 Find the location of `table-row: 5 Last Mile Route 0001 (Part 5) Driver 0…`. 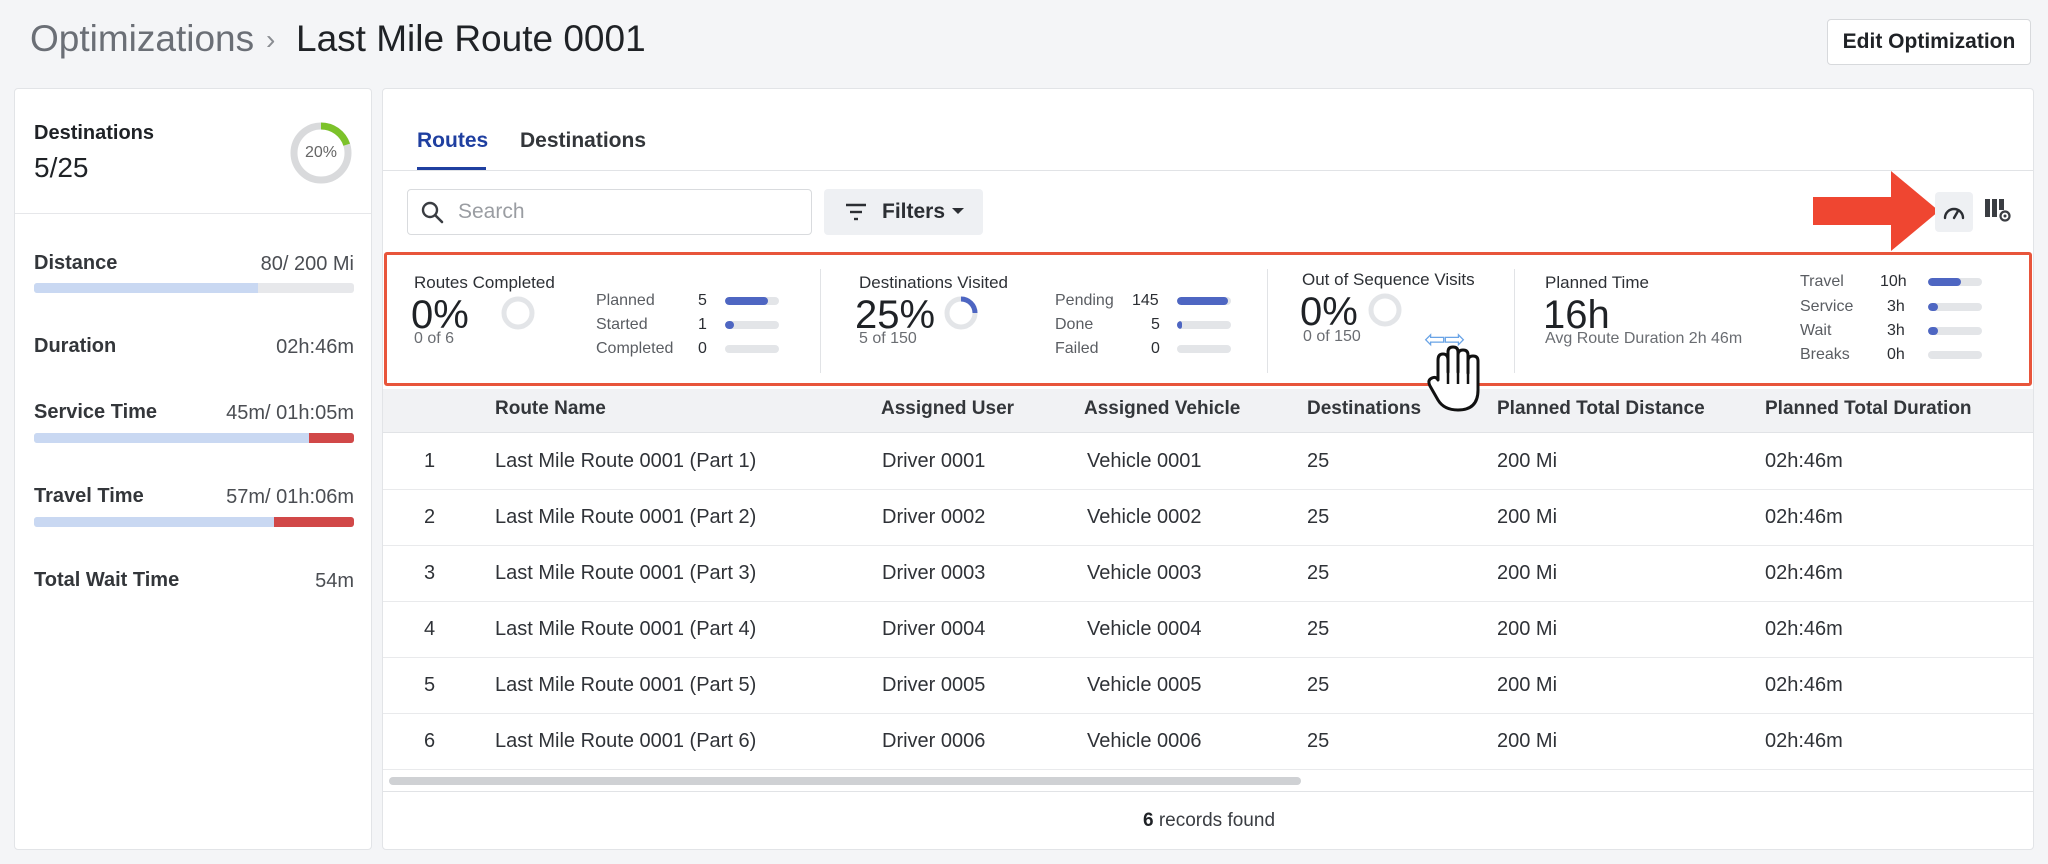

table-row: 5 Last Mile Route 0001 (Part 5) Driver 0… is located at coordinates (1208, 686).